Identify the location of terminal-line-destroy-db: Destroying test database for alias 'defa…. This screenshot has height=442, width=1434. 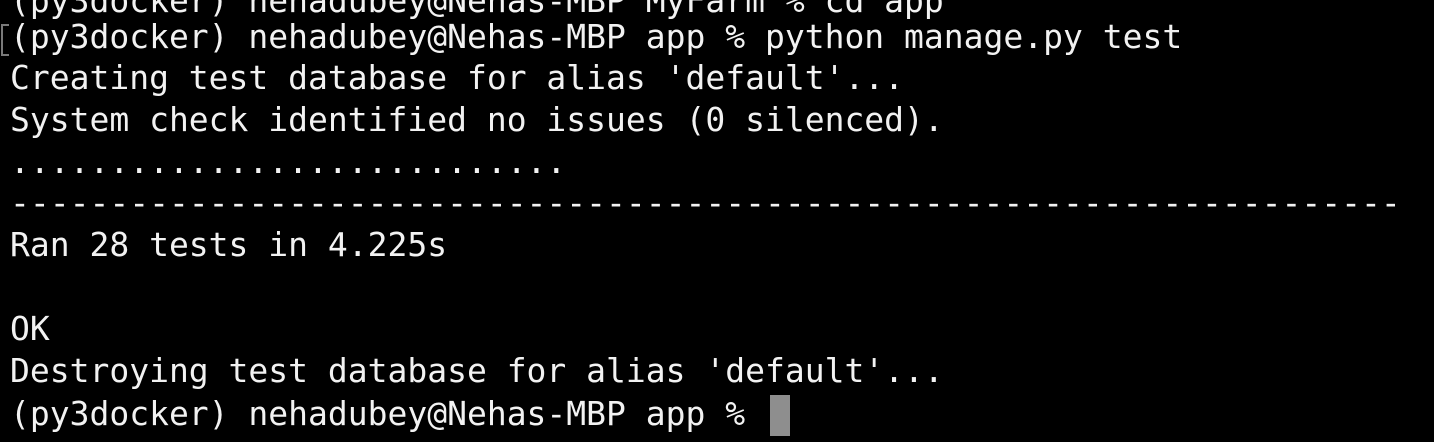
(477, 370).